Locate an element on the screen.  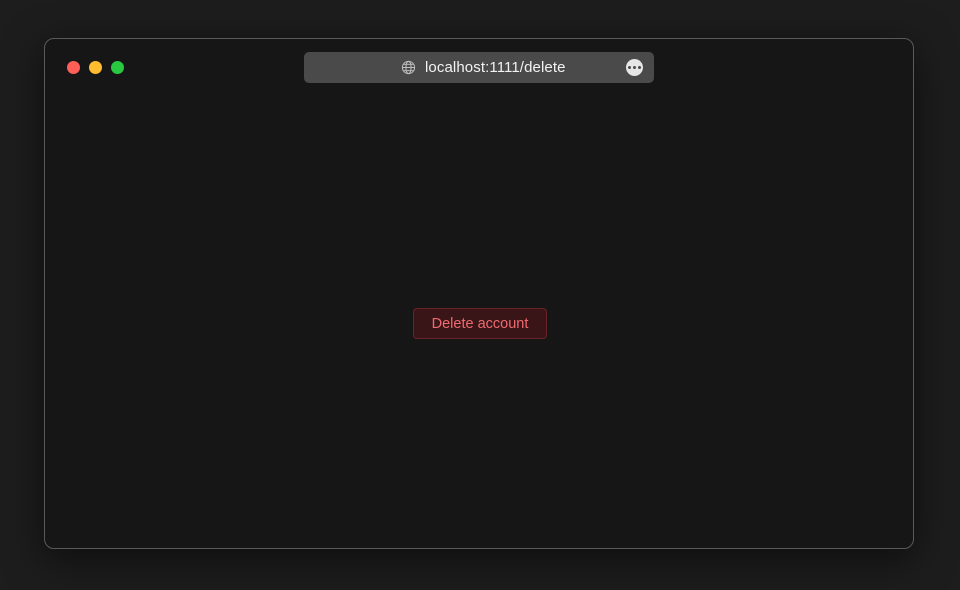
globe-icon is located at coordinates (408, 67).